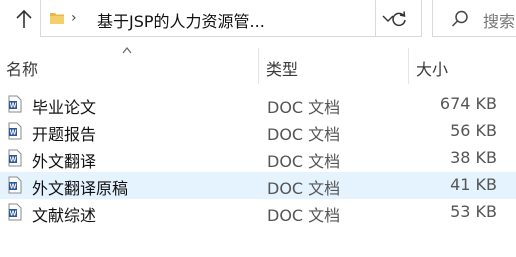 Image resolution: width=516 pixels, height=257 pixels. I want to click on file-row: W 开题报告 DOC 文档 56 KB, so click(258, 131).